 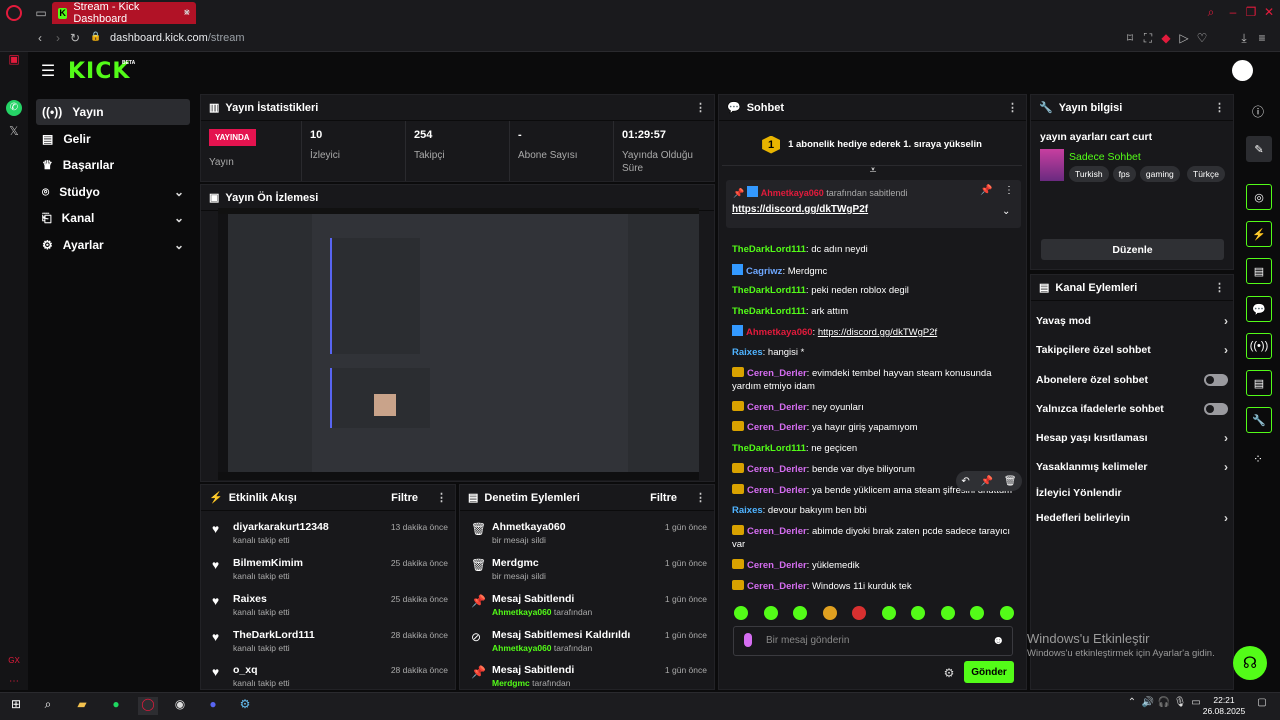 What do you see at coordinates (113, 192) in the screenshot?
I see `sidebar-item-studyo: ⌾ Stüdyo ⌄` at bounding box center [113, 192].